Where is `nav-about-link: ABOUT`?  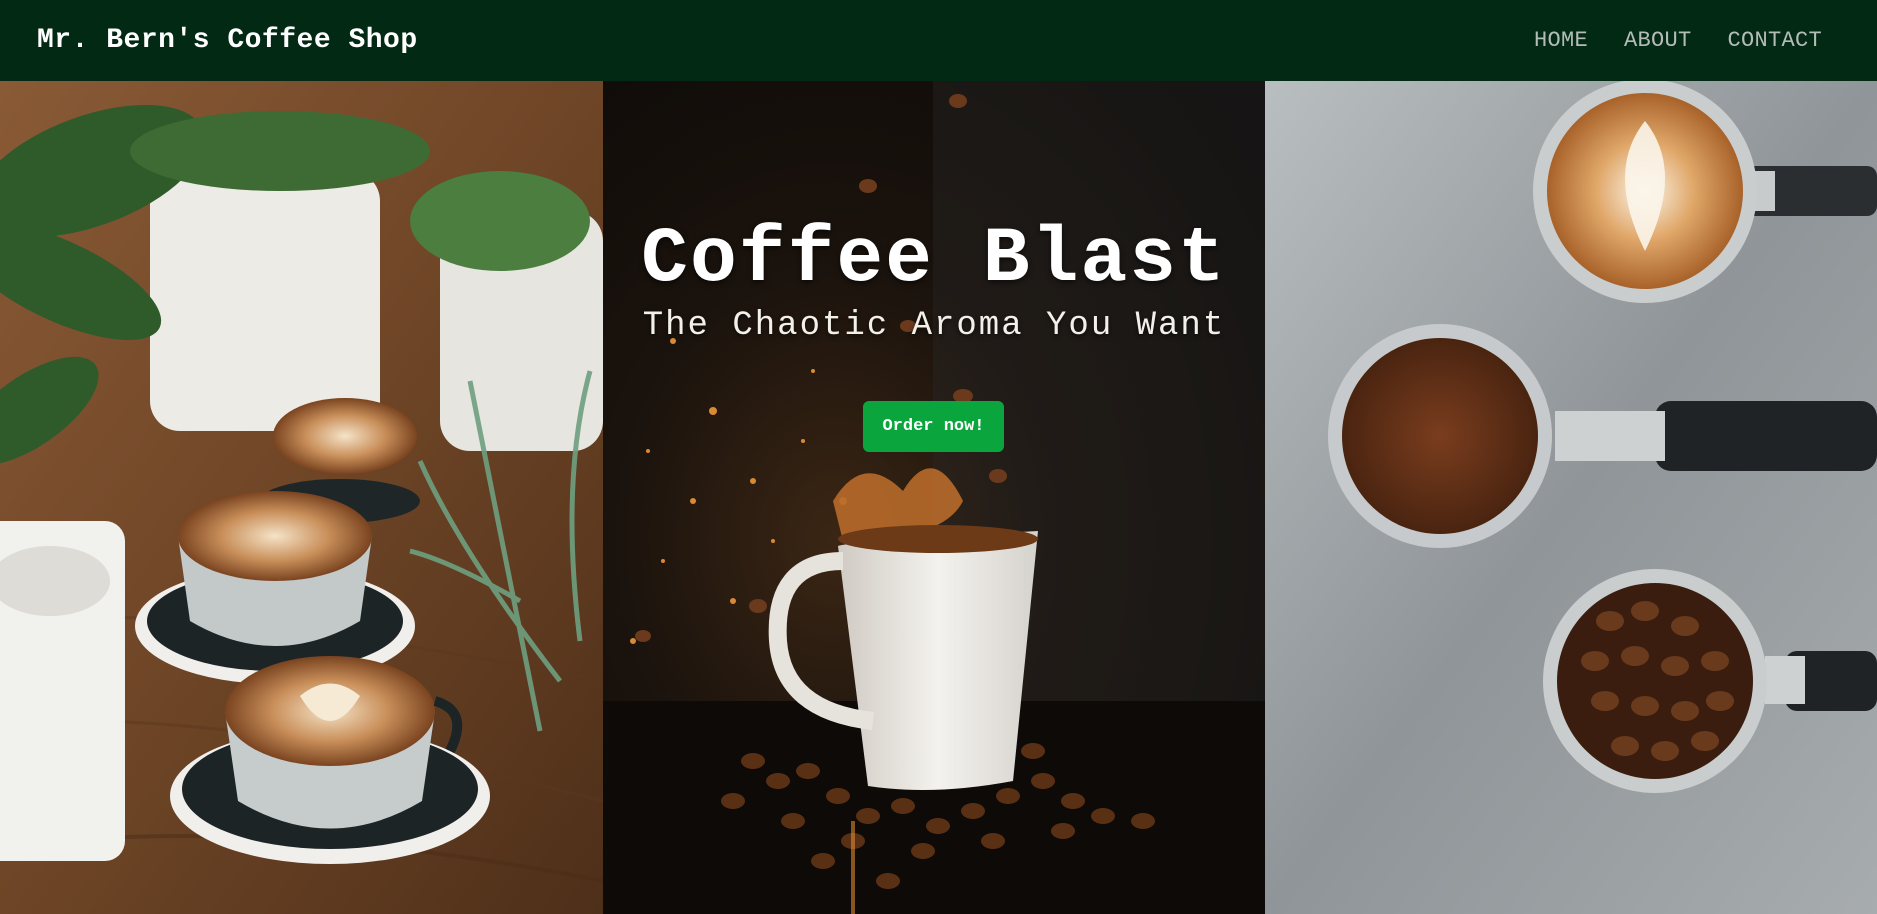 nav-about-link: ABOUT is located at coordinates (1658, 40).